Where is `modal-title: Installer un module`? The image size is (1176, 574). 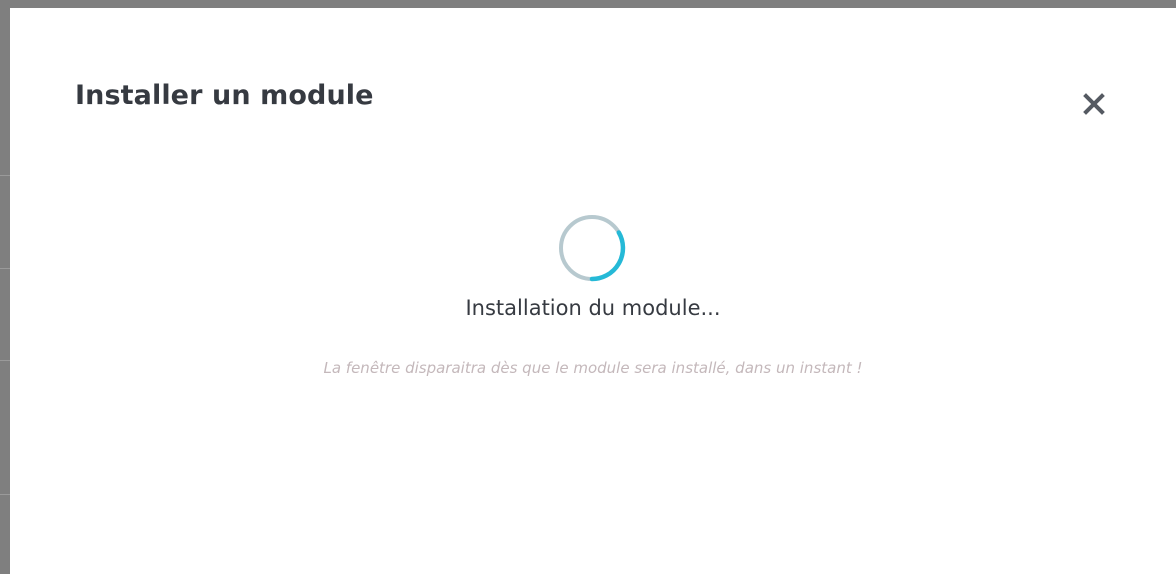 modal-title: Installer un module is located at coordinates (224, 95).